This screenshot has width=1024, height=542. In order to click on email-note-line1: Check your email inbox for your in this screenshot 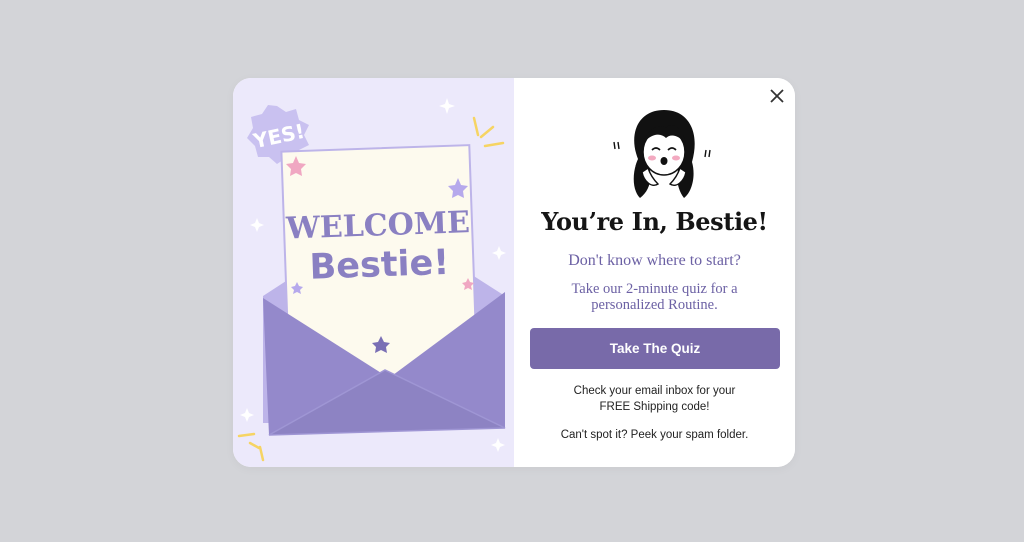, I will do `click(654, 391)`.